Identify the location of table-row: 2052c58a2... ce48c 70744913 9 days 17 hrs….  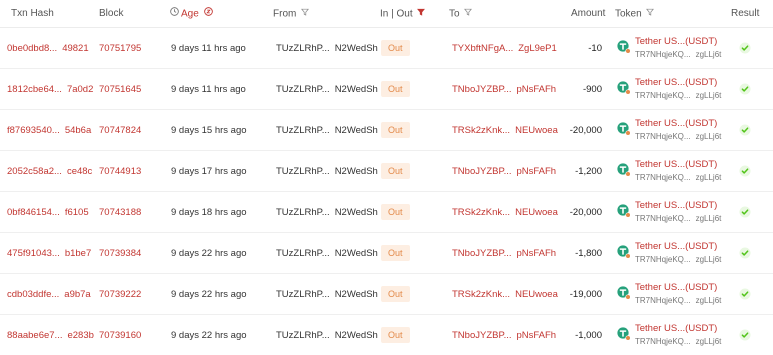
(386, 171).